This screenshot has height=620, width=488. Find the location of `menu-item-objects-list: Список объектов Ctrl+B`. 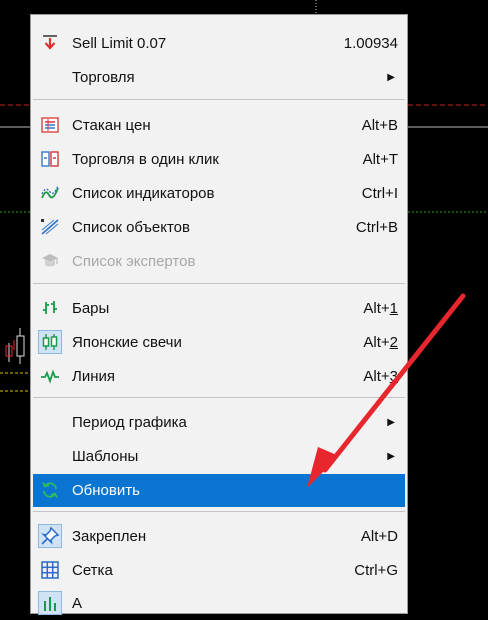

menu-item-objects-list: Список объектов Ctrl+B is located at coordinates (219, 227).